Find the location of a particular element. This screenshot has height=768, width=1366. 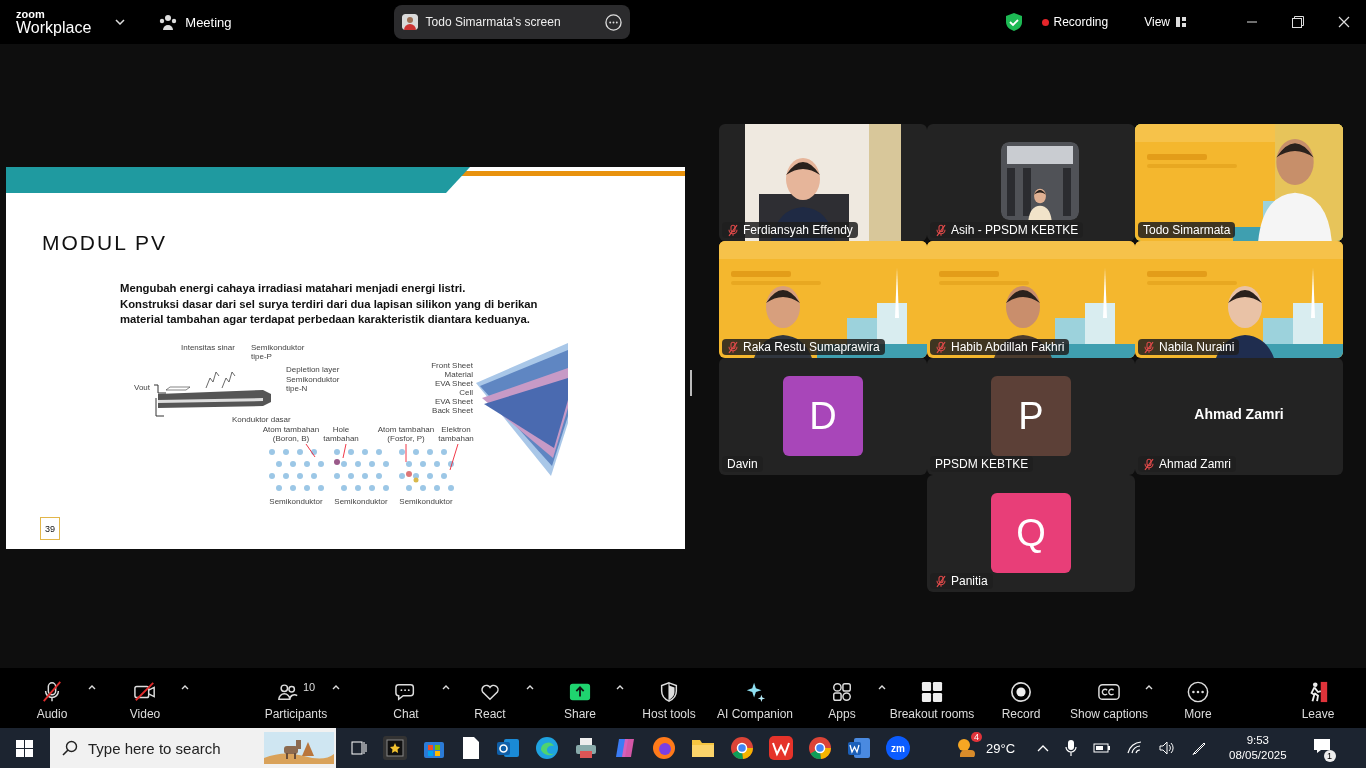

diagram-label: Elektron tambahan is located at coordinates (456, 433).